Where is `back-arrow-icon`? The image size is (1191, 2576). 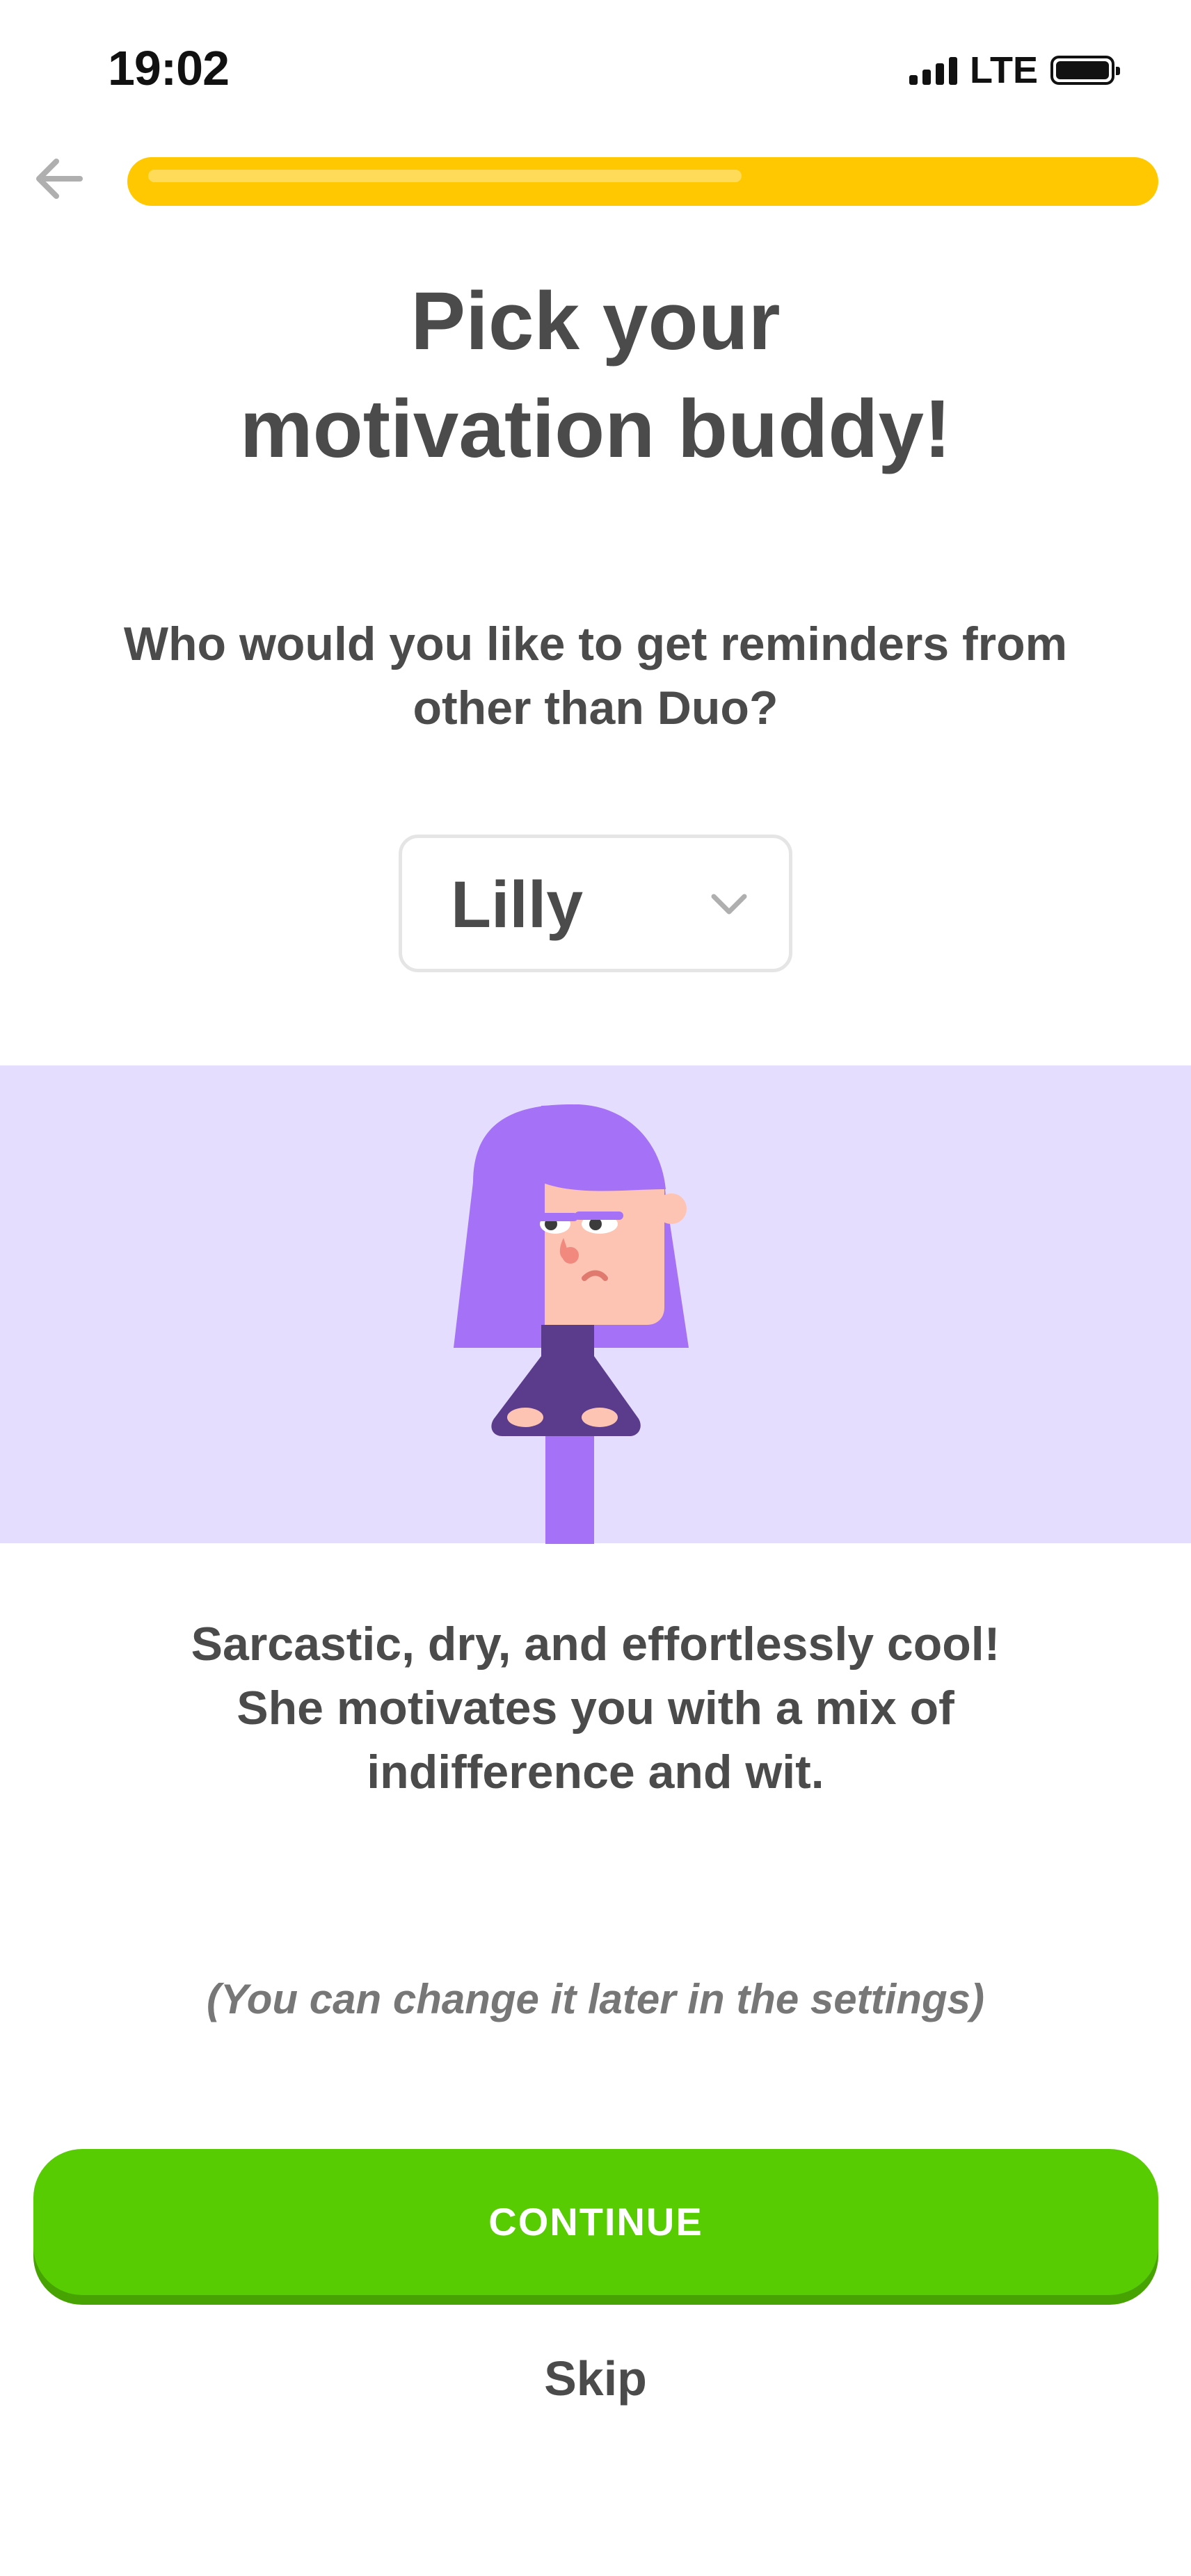
back-arrow-icon is located at coordinates (59, 178).